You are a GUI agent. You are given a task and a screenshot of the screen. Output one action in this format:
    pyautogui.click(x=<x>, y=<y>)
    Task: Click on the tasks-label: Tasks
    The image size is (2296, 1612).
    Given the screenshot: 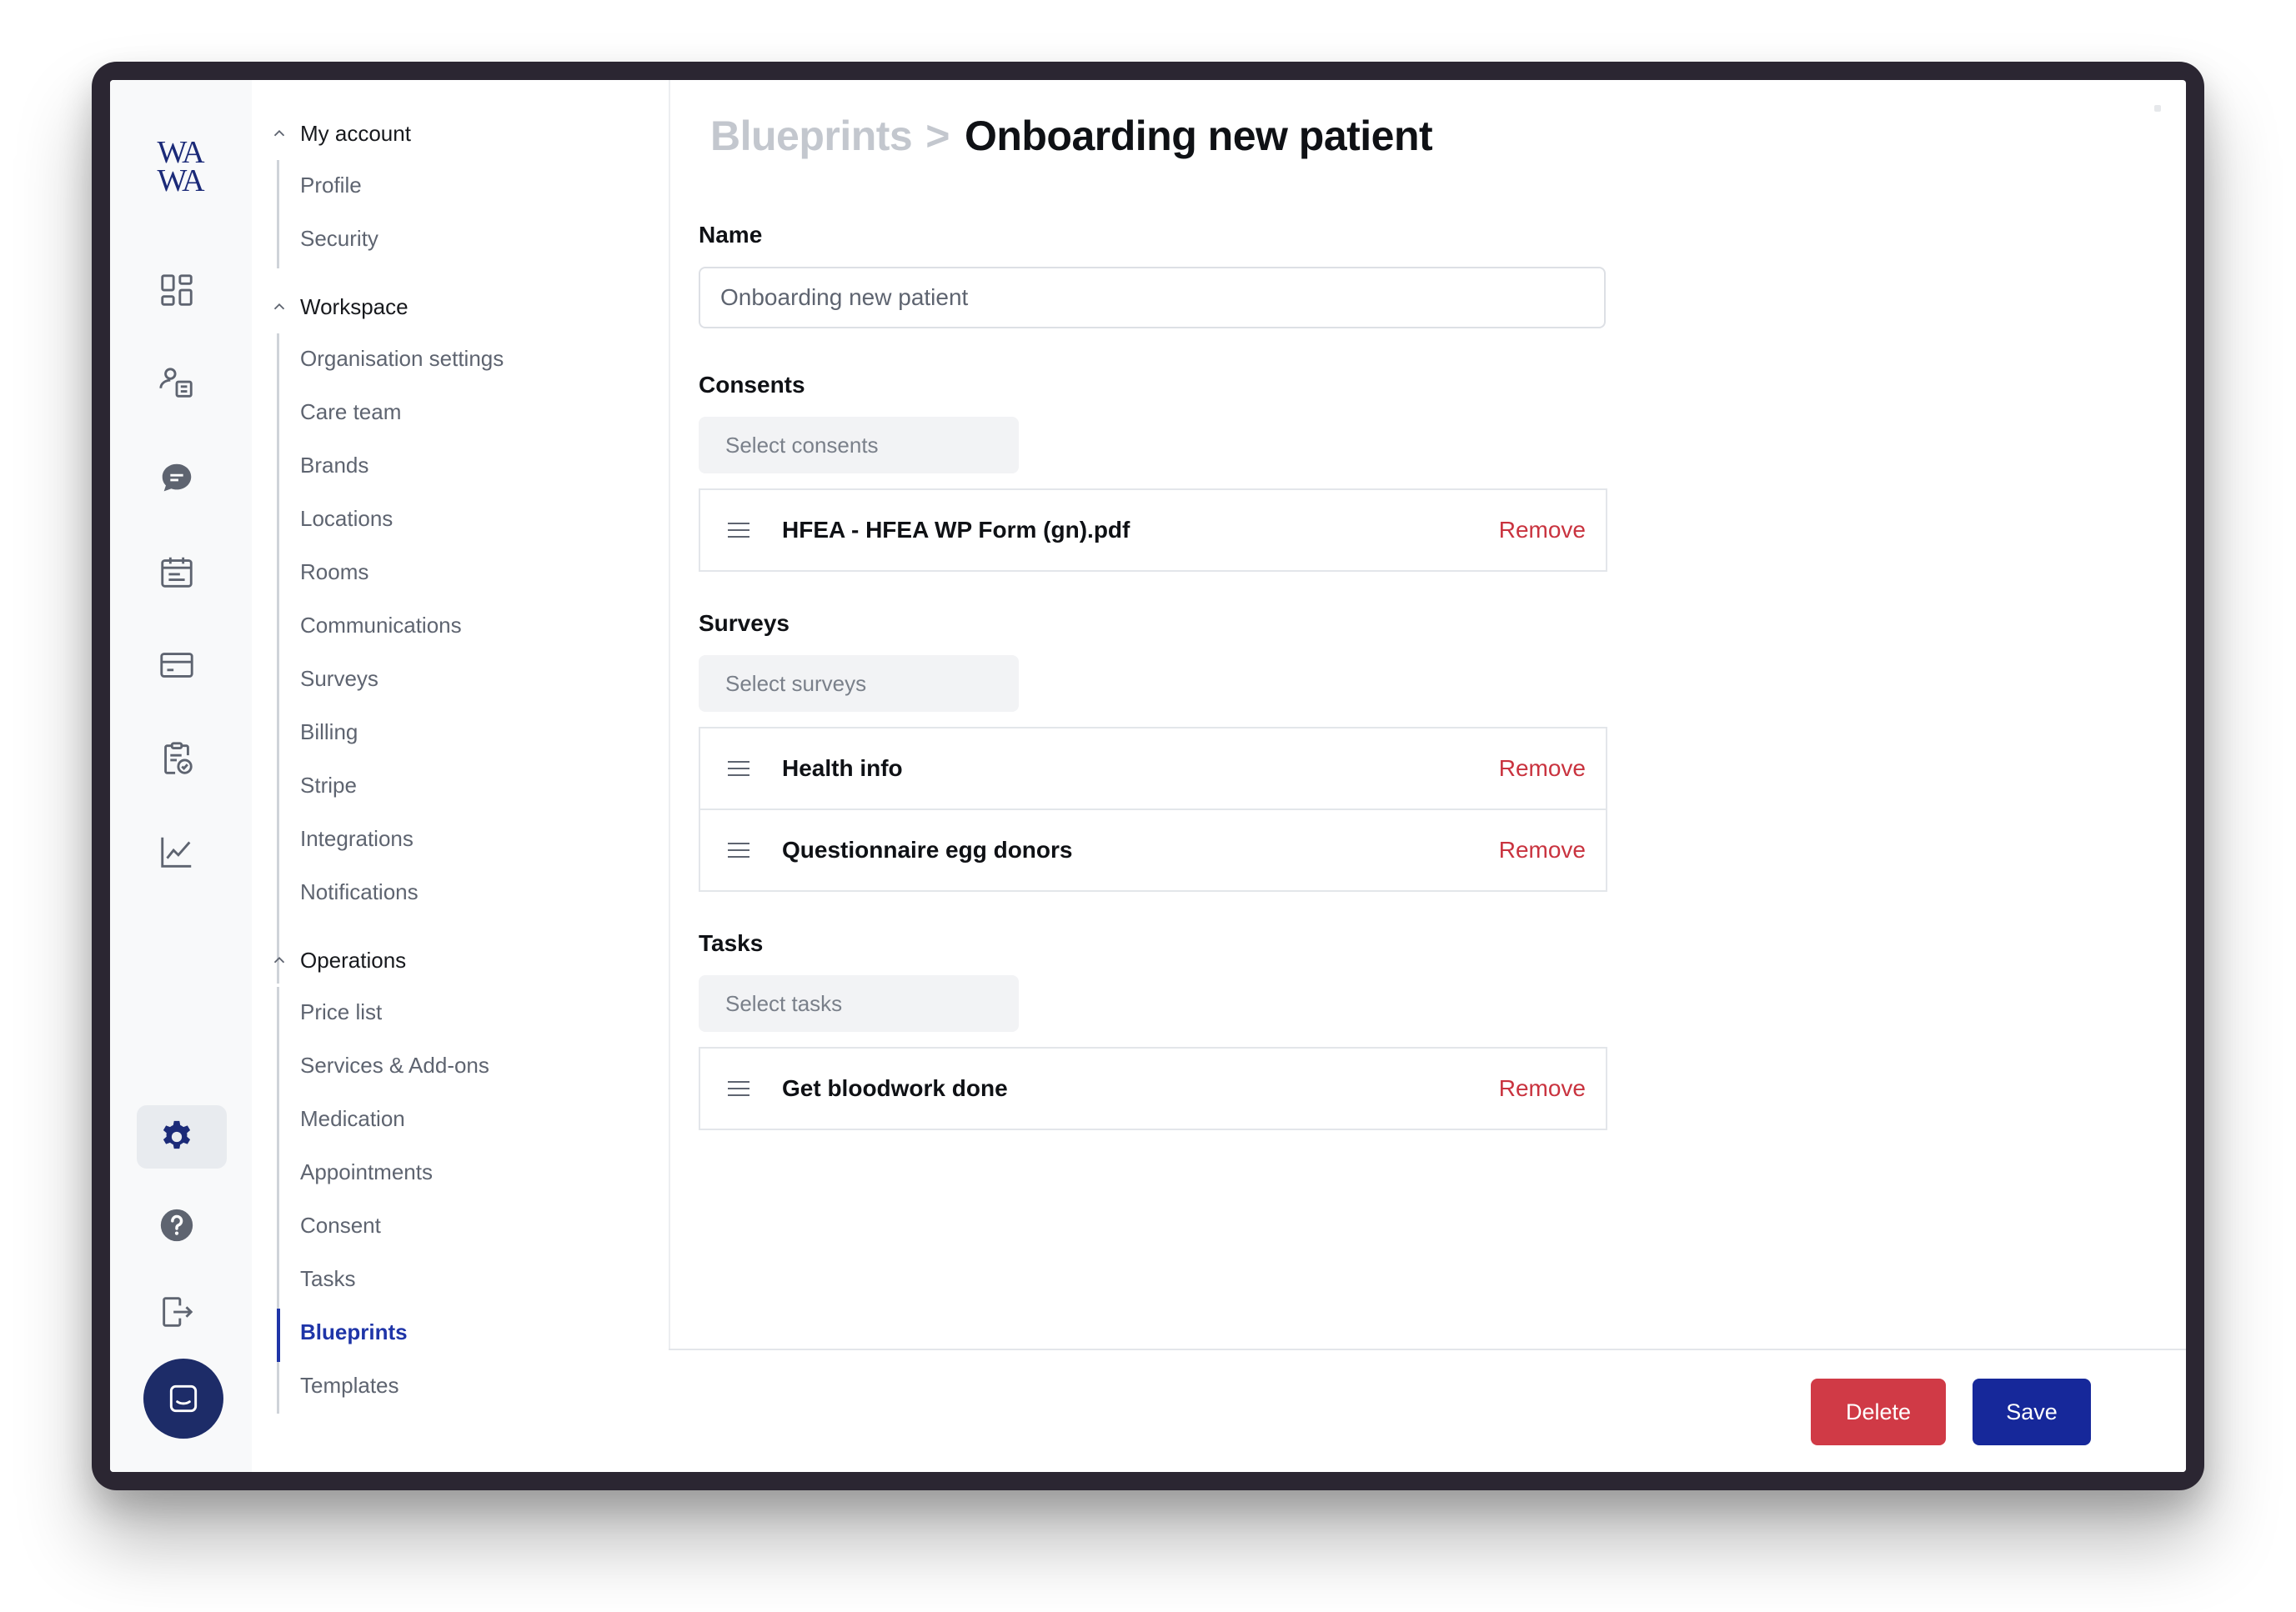 What is the action you would take?
    pyautogui.click(x=731, y=943)
    